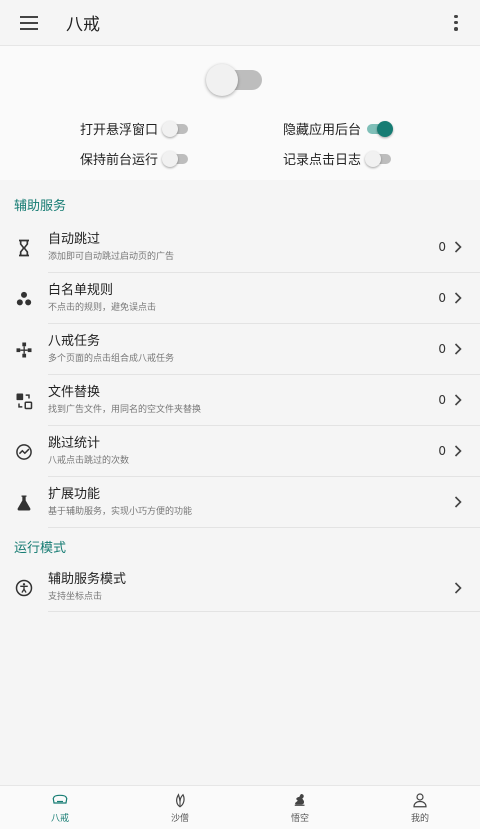 This screenshot has height=829, width=480. I want to click on app-bar: 八戒, so click(240, 23).